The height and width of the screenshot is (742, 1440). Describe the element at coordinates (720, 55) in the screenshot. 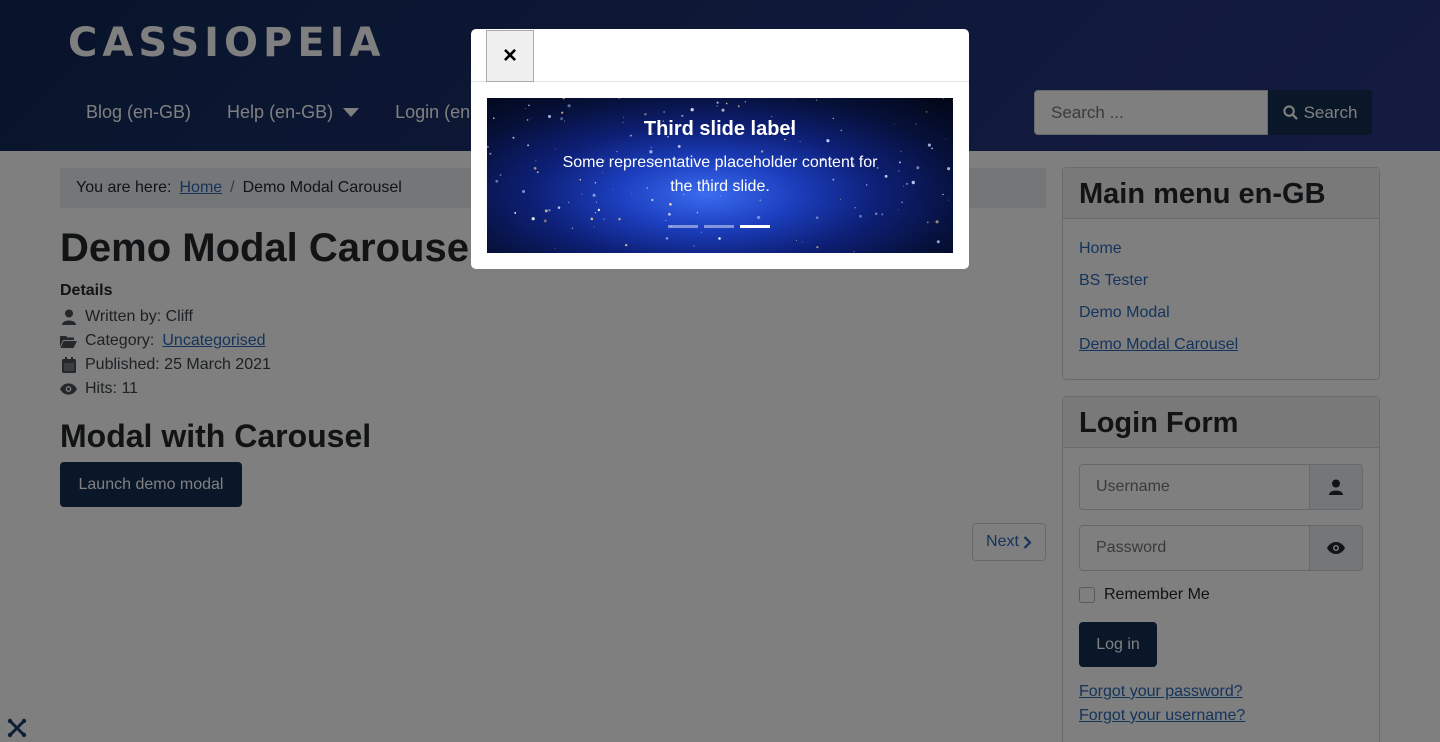

I see `modal-header: ×` at that location.